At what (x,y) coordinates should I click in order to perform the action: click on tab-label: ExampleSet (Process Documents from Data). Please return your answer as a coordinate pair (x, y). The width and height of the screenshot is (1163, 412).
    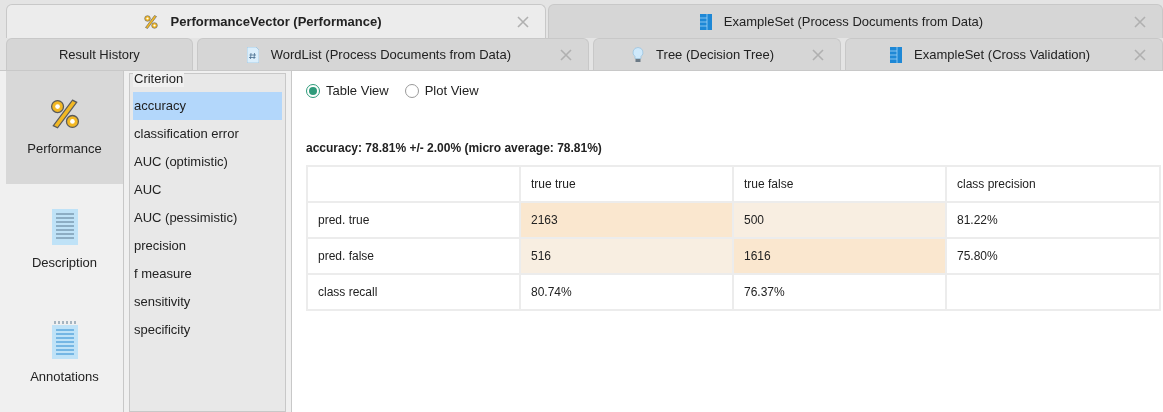
    Looking at the image, I should click on (853, 21).